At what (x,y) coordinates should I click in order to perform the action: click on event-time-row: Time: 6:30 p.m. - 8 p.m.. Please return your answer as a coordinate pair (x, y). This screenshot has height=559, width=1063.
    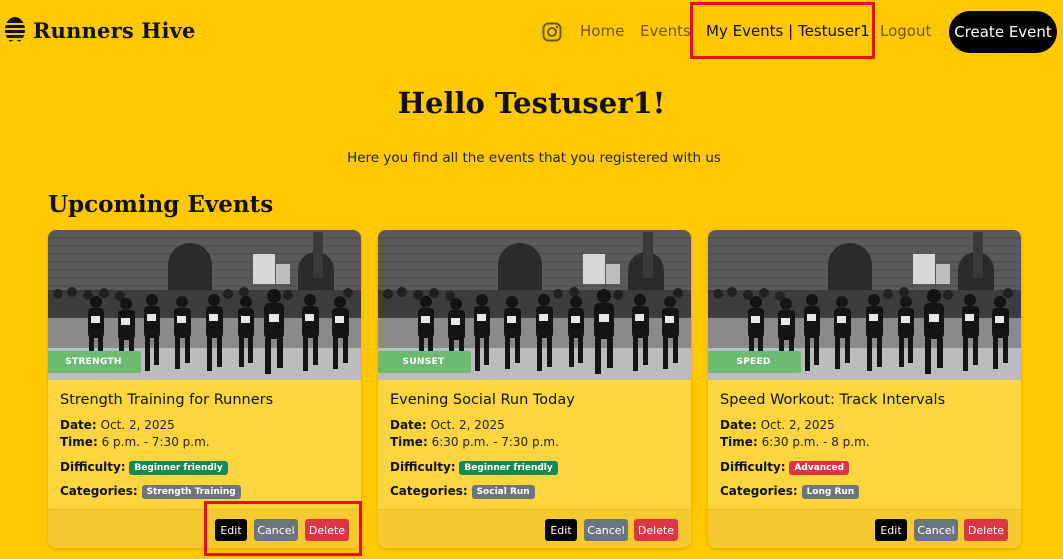
    Looking at the image, I should click on (795, 442).